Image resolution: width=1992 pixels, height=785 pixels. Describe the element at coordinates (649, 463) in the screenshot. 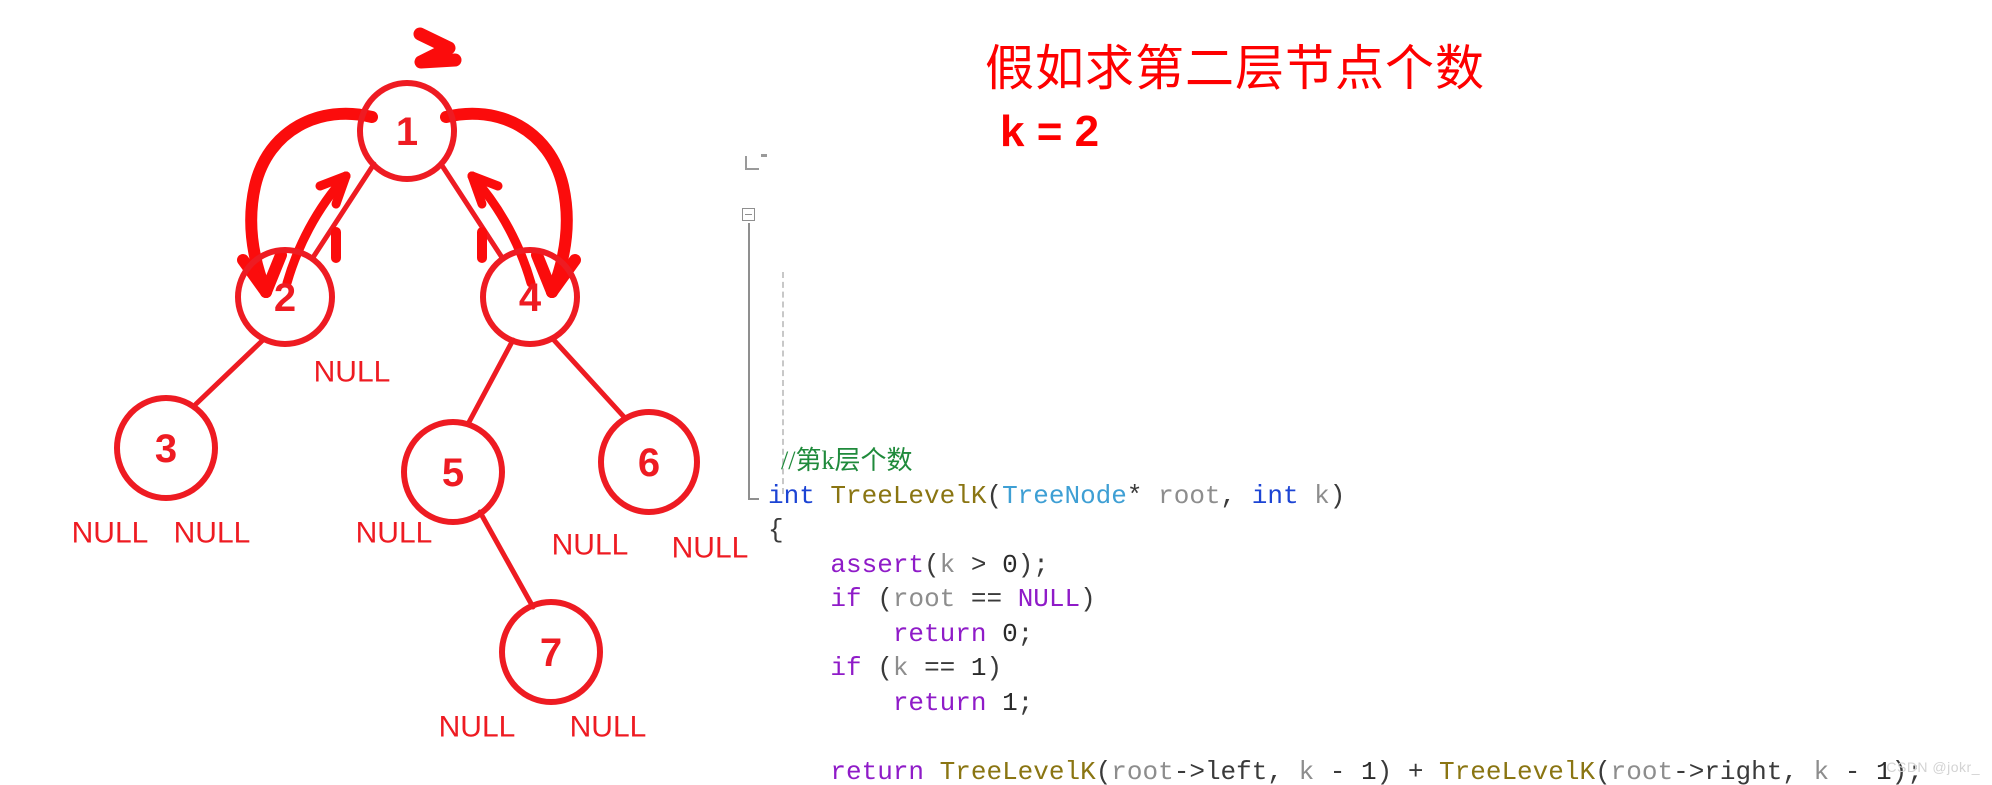

I see `tree-node-6-label: 6` at that location.